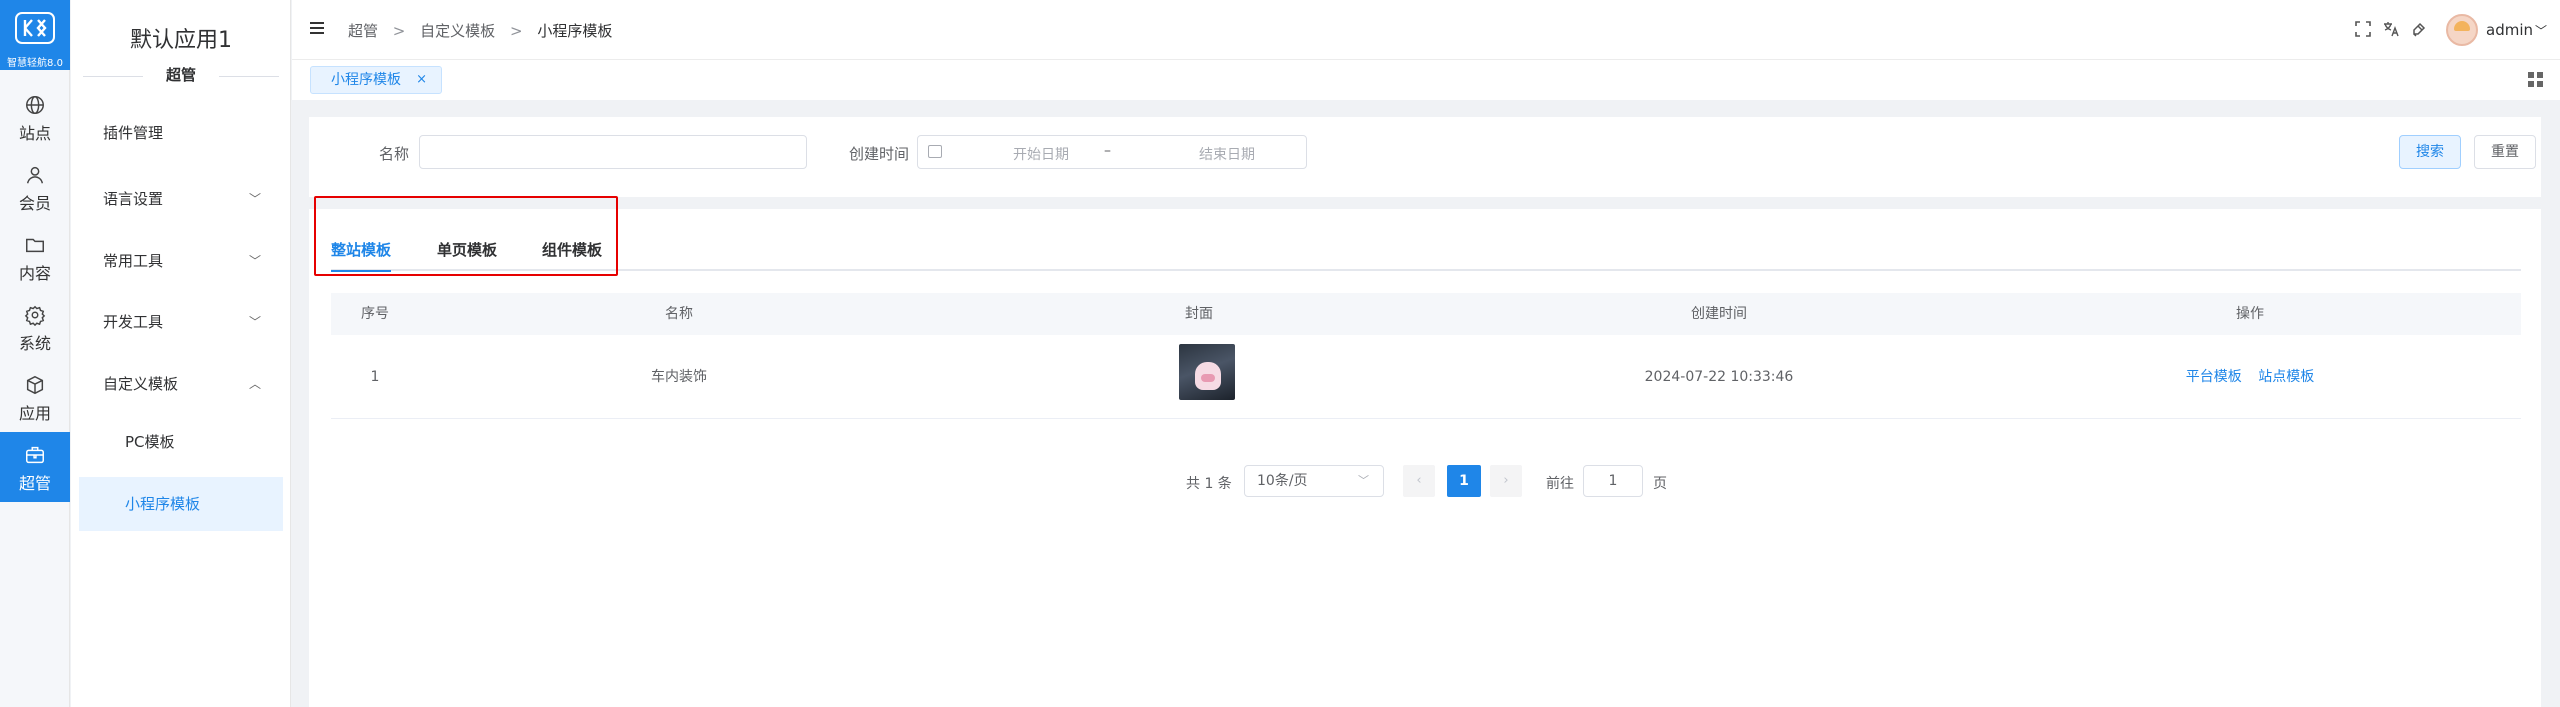  What do you see at coordinates (2505, 152) in the screenshot?
I see `reset-button: 重置` at bounding box center [2505, 152].